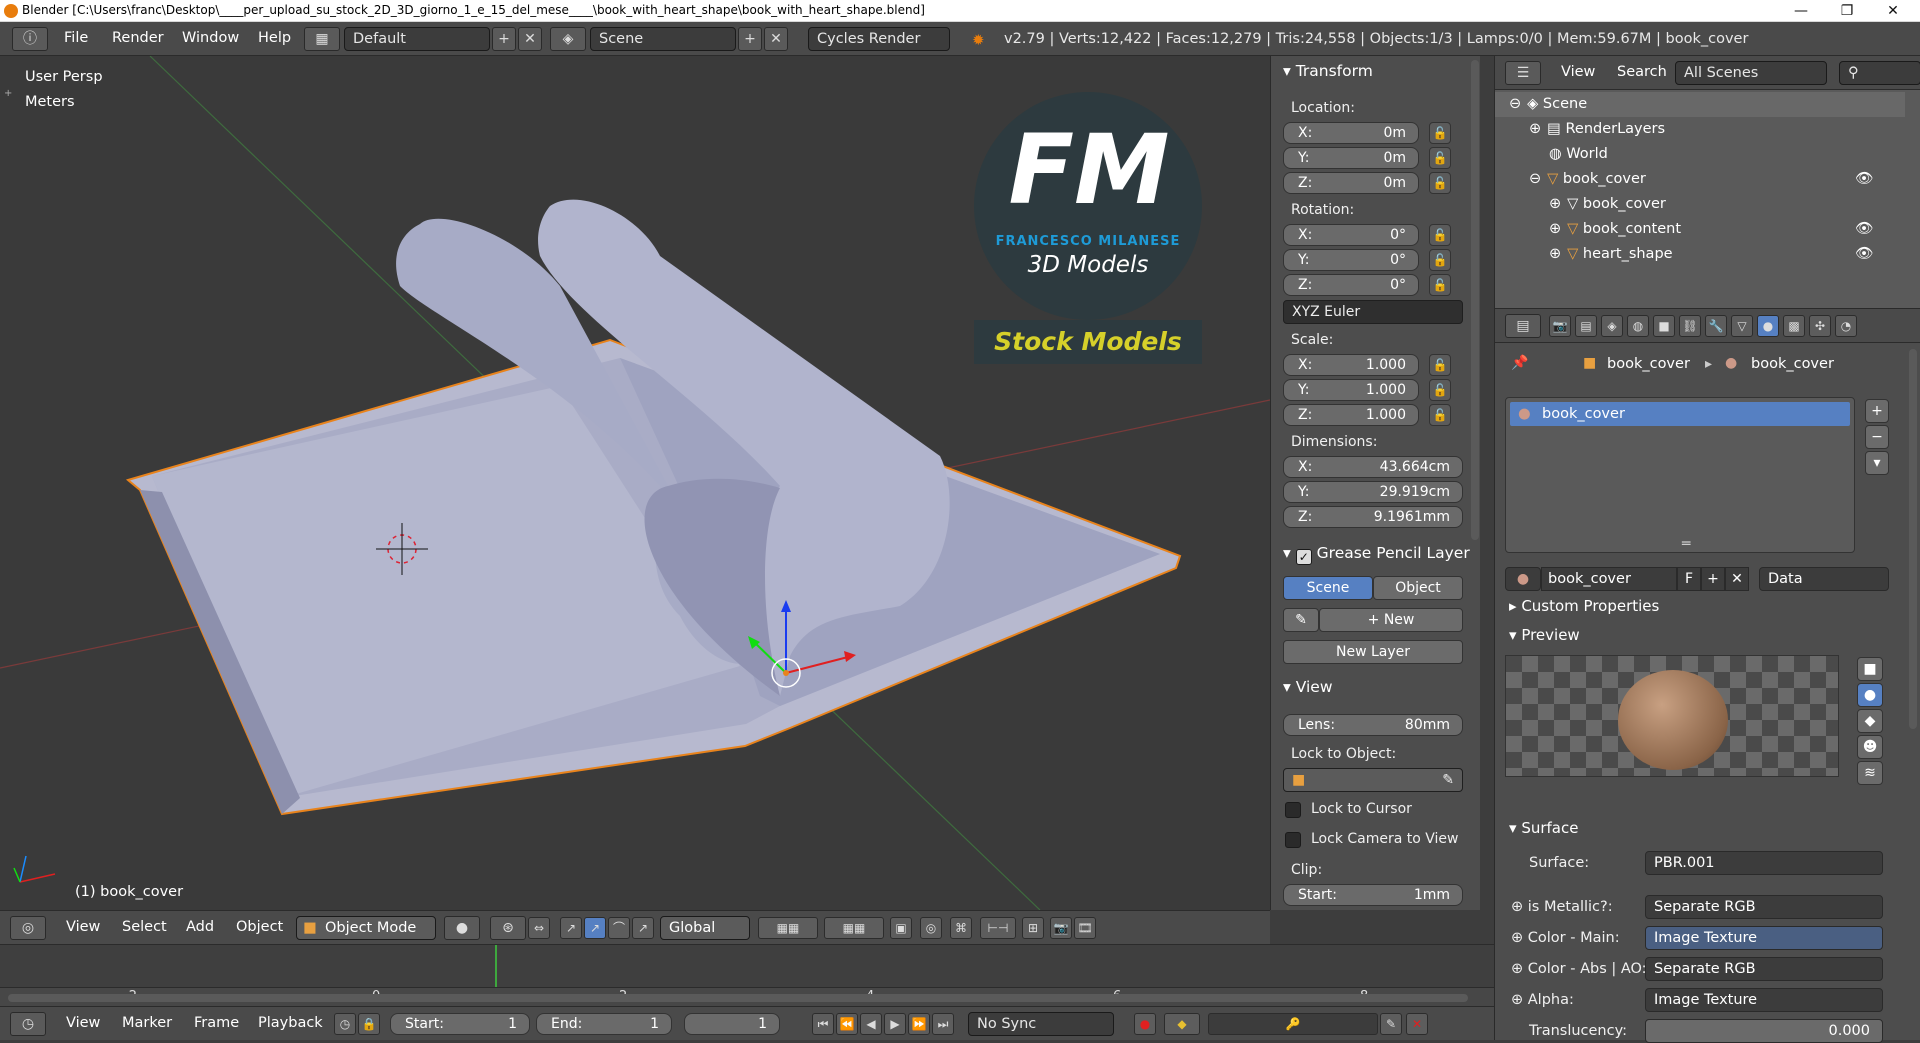  Describe the element at coordinates (931, 928) in the screenshot. I see `proportional-edit-icon: ◎` at that location.